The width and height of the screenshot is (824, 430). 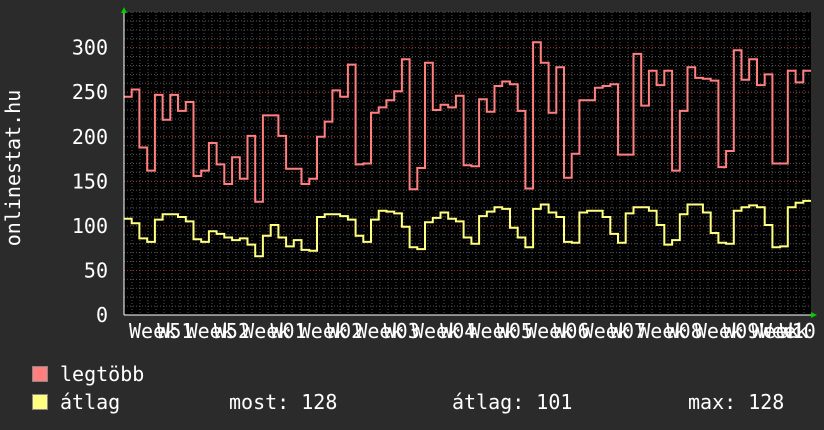 What do you see at coordinates (283, 402) in the screenshot?
I see `stat-current: most: 128` at bounding box center [283, 402].